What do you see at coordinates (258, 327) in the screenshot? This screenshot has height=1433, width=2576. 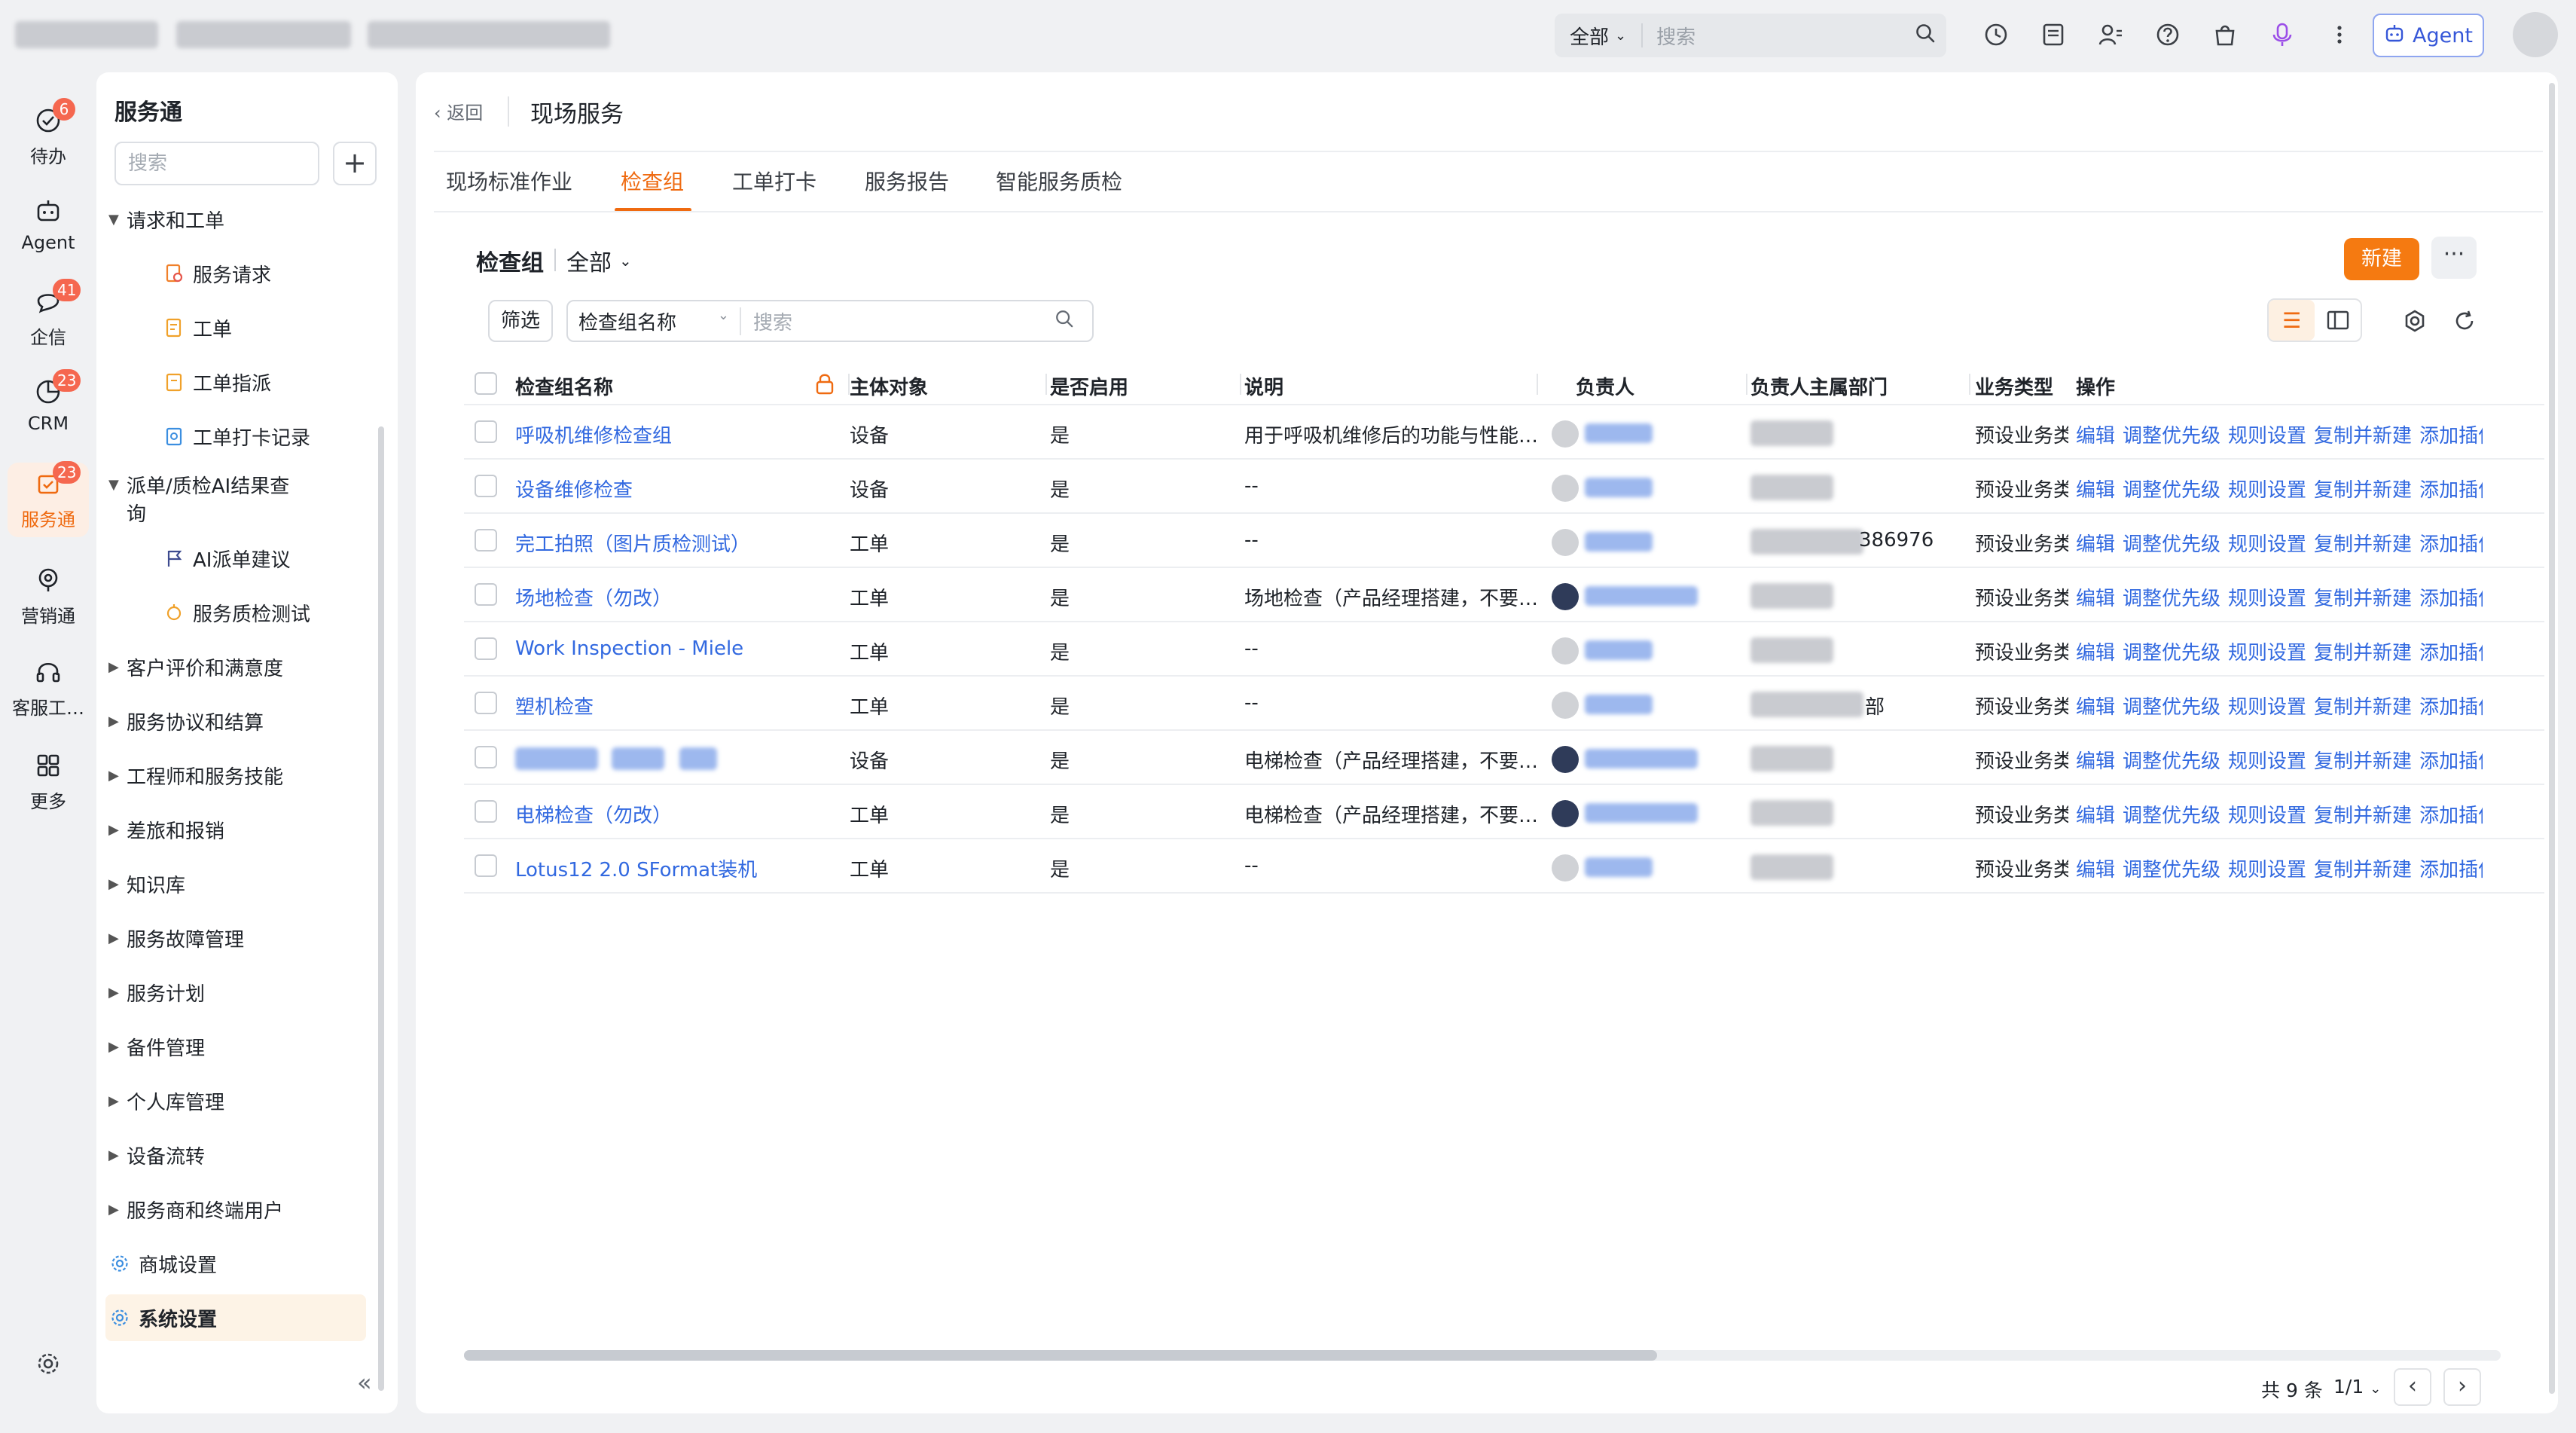 I see `nav-item-2: 工单` at bounding box center [258, 327].